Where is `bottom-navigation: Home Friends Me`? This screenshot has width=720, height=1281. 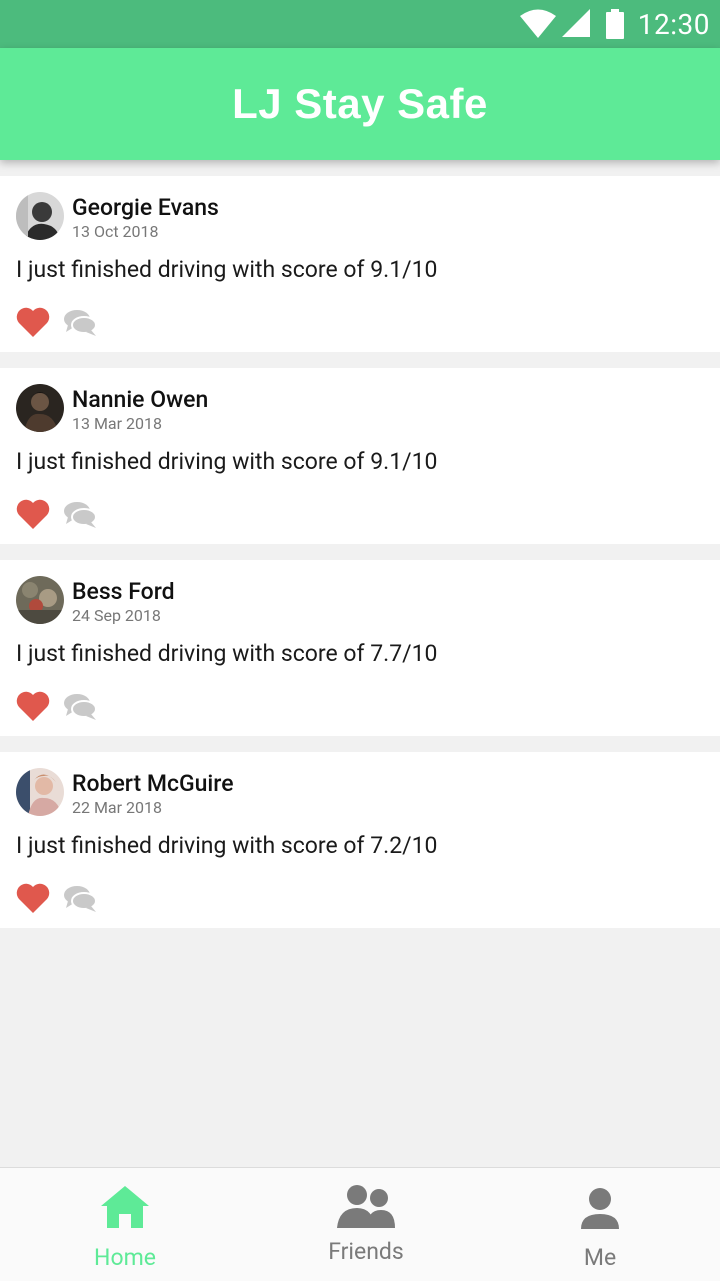
bottom-navigation: Home Friends Me is located at coordinates (360, 1224).